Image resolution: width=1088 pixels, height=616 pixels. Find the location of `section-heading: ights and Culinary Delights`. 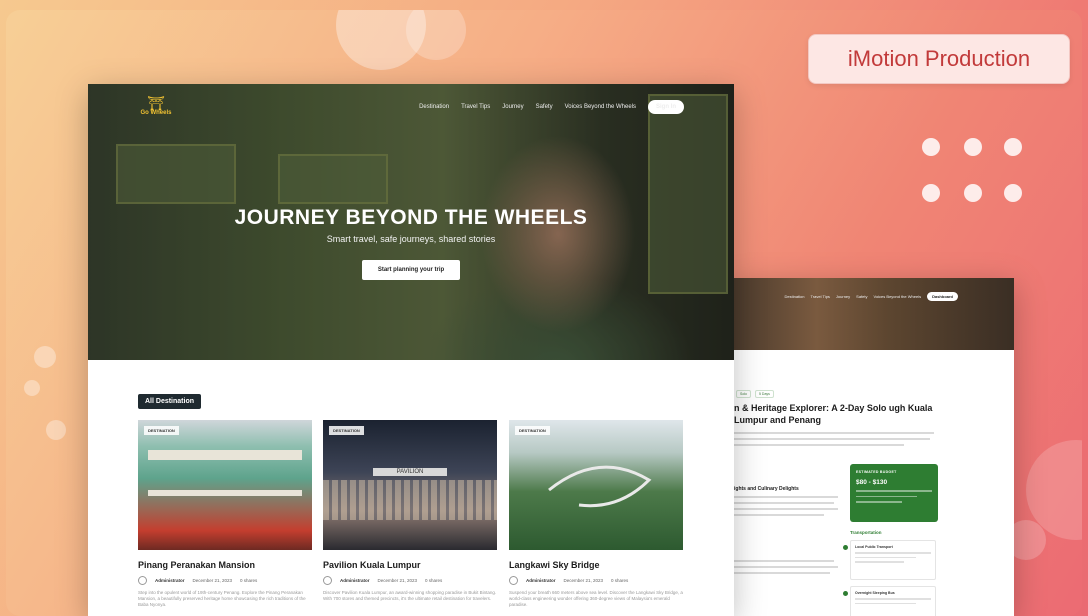

section-heading: ights and Culinary Delights is located at coordinates (766, 489).